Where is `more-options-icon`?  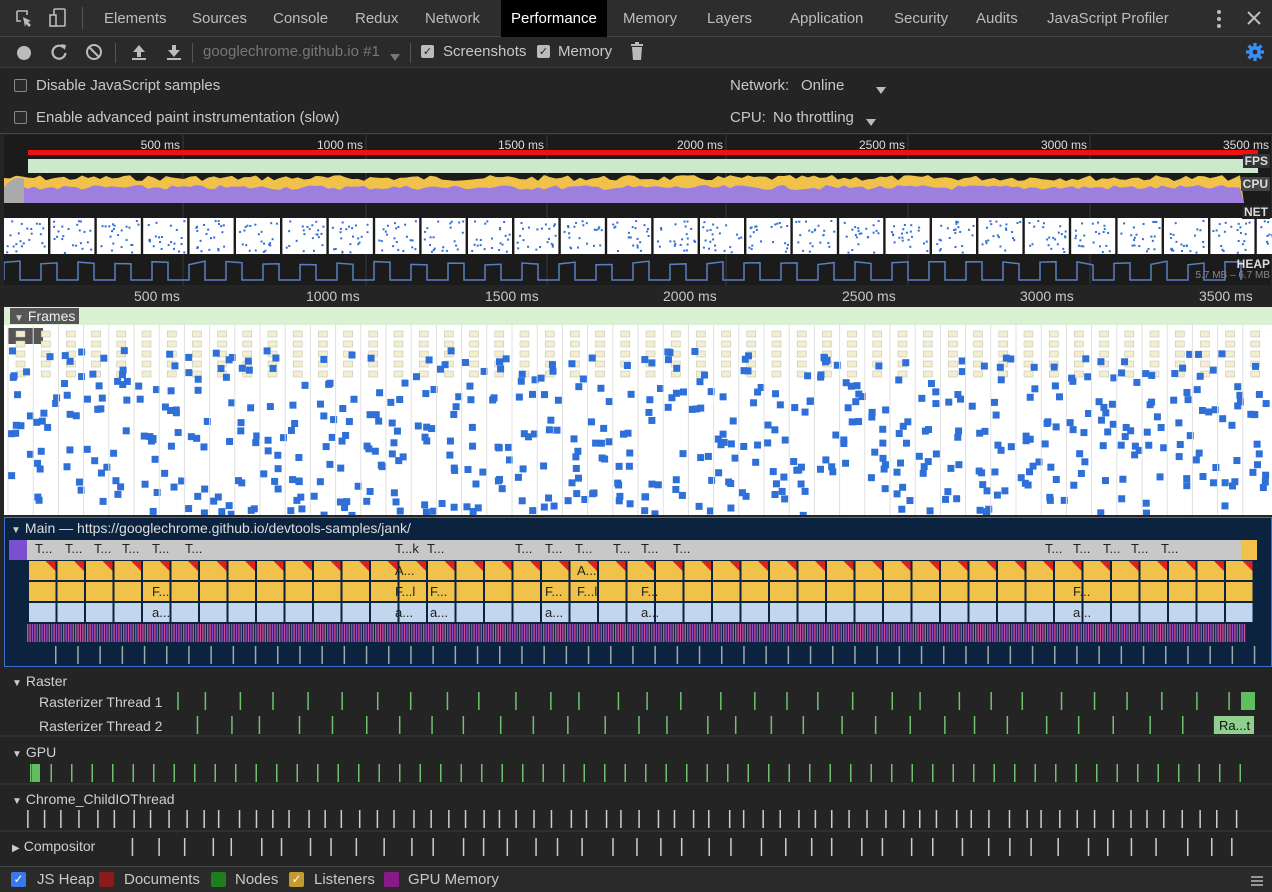
more-options-icon is located at coordinates (1219, 19).